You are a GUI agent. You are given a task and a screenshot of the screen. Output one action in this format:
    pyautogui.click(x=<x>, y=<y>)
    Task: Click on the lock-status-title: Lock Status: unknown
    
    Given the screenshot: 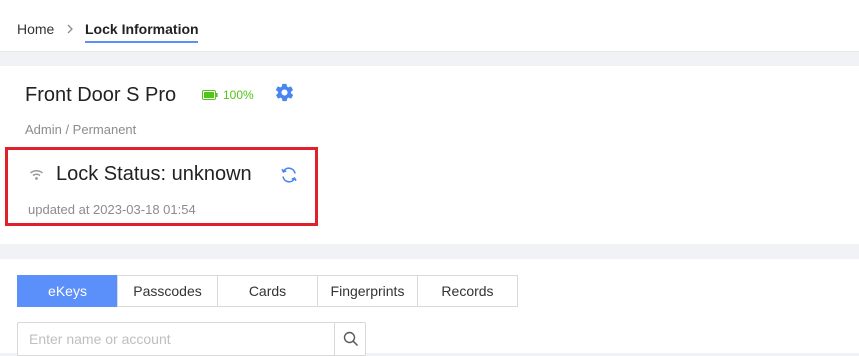 What is the action you would take?
    pyautogui.click(x=154, y=174)
    